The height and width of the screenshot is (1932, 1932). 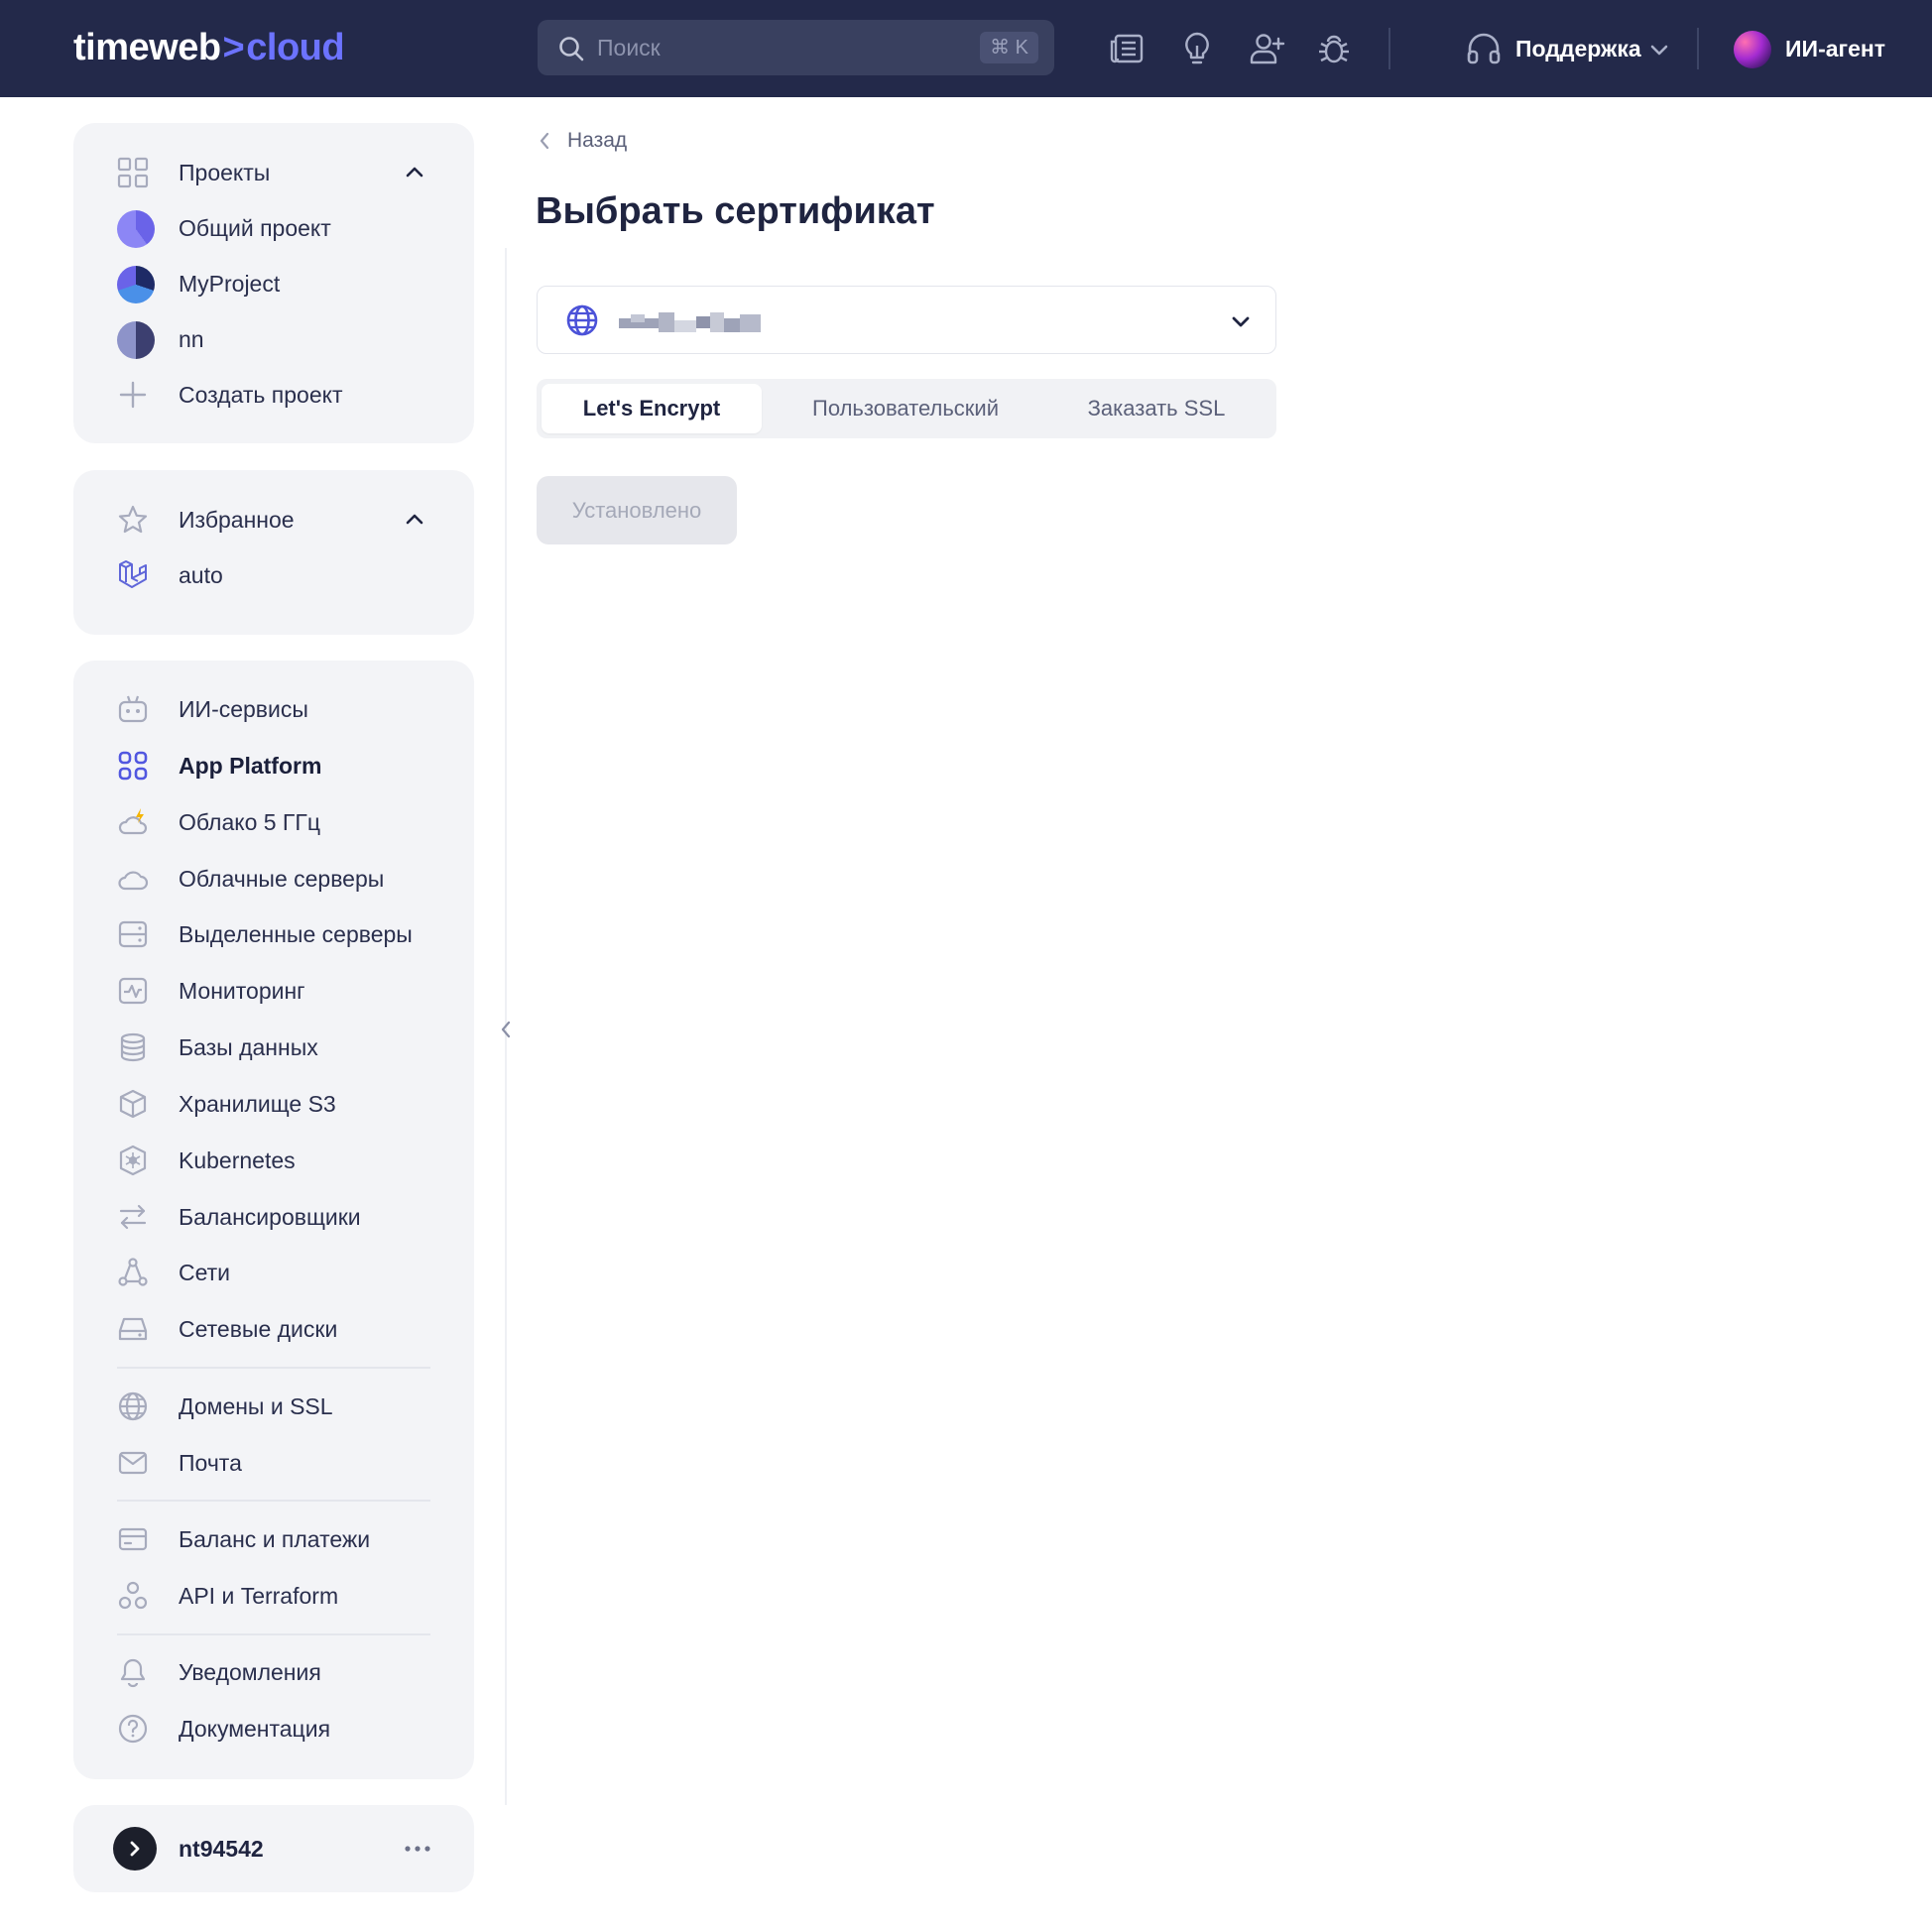 I want to click on sidebar-item-kubernetes: Kubernetes, so click(x=280, y=1160).